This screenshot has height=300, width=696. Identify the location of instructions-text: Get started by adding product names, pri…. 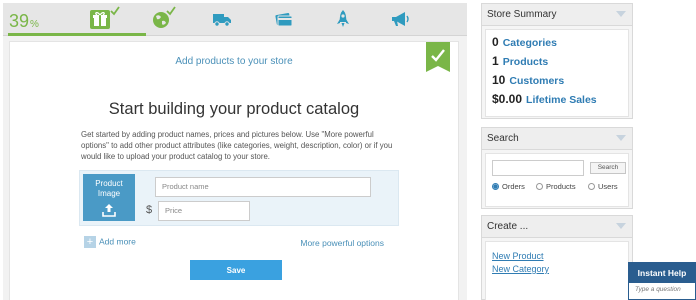
(237, 145).